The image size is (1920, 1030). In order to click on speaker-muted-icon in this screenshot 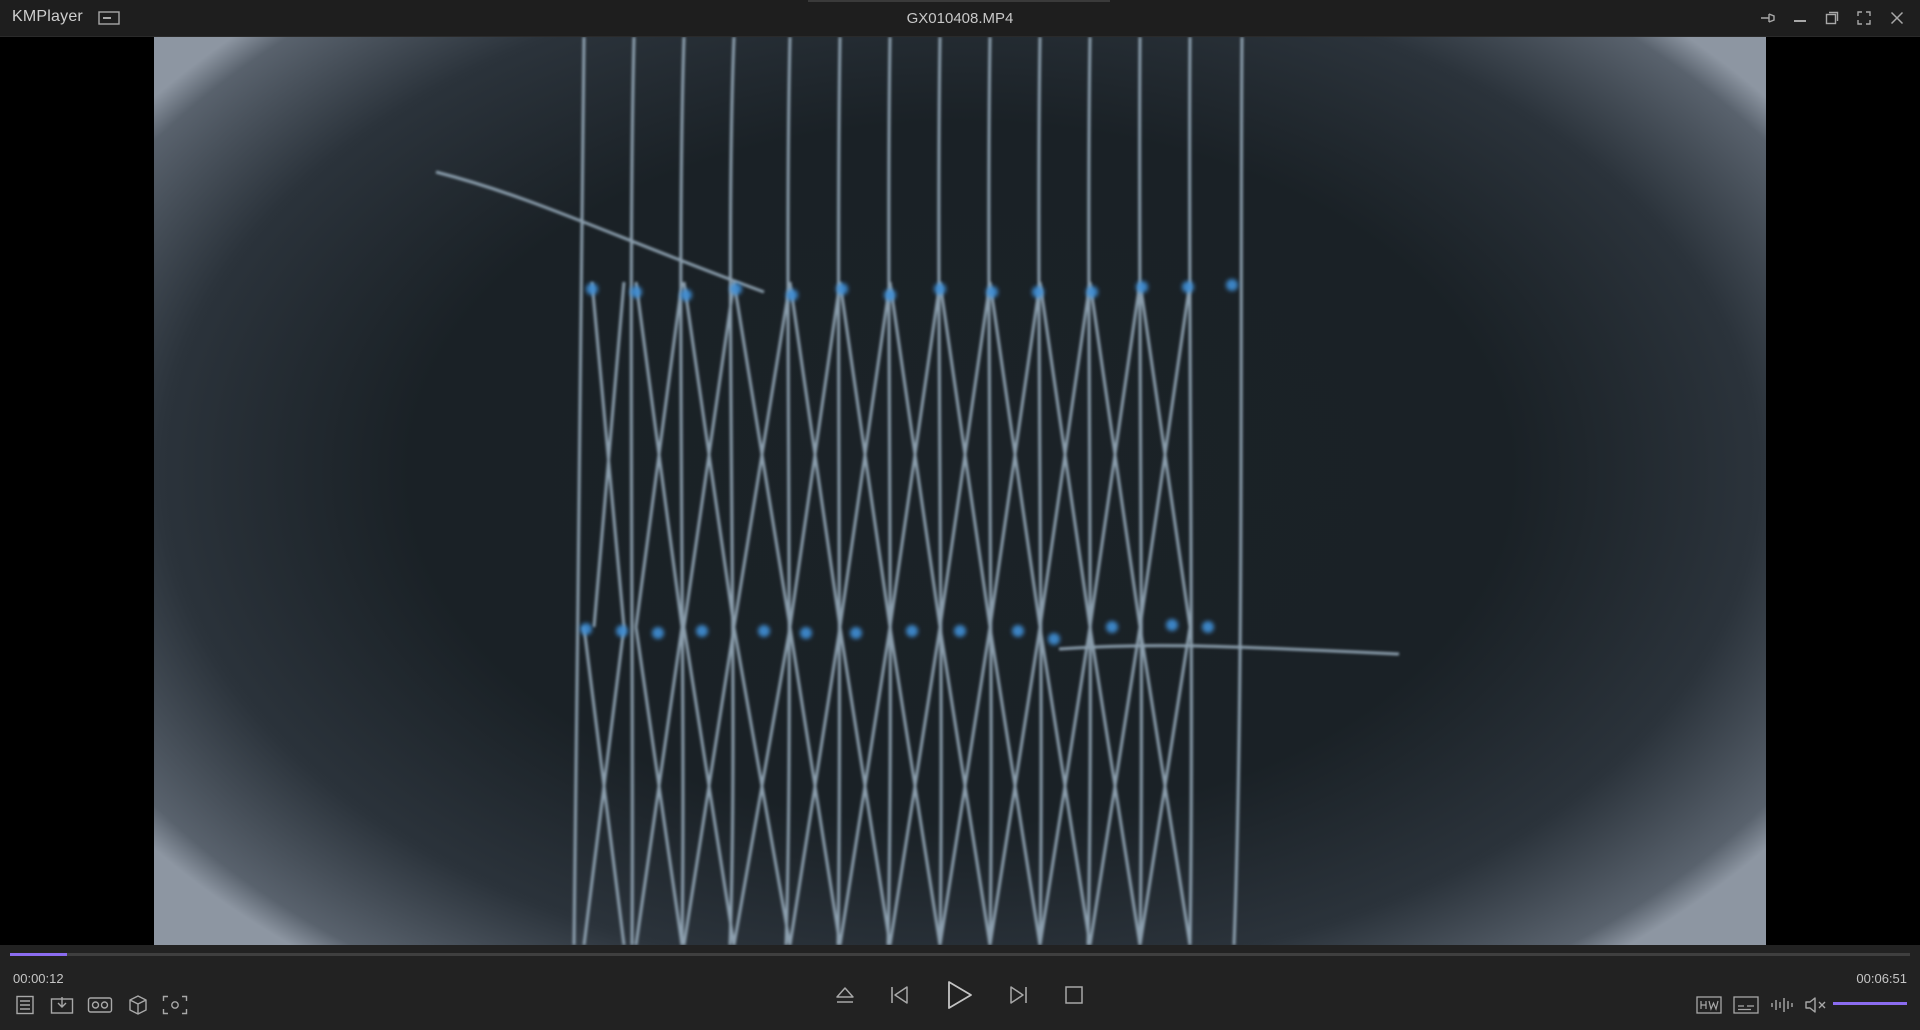, I will do `click(1816, 1005)`.